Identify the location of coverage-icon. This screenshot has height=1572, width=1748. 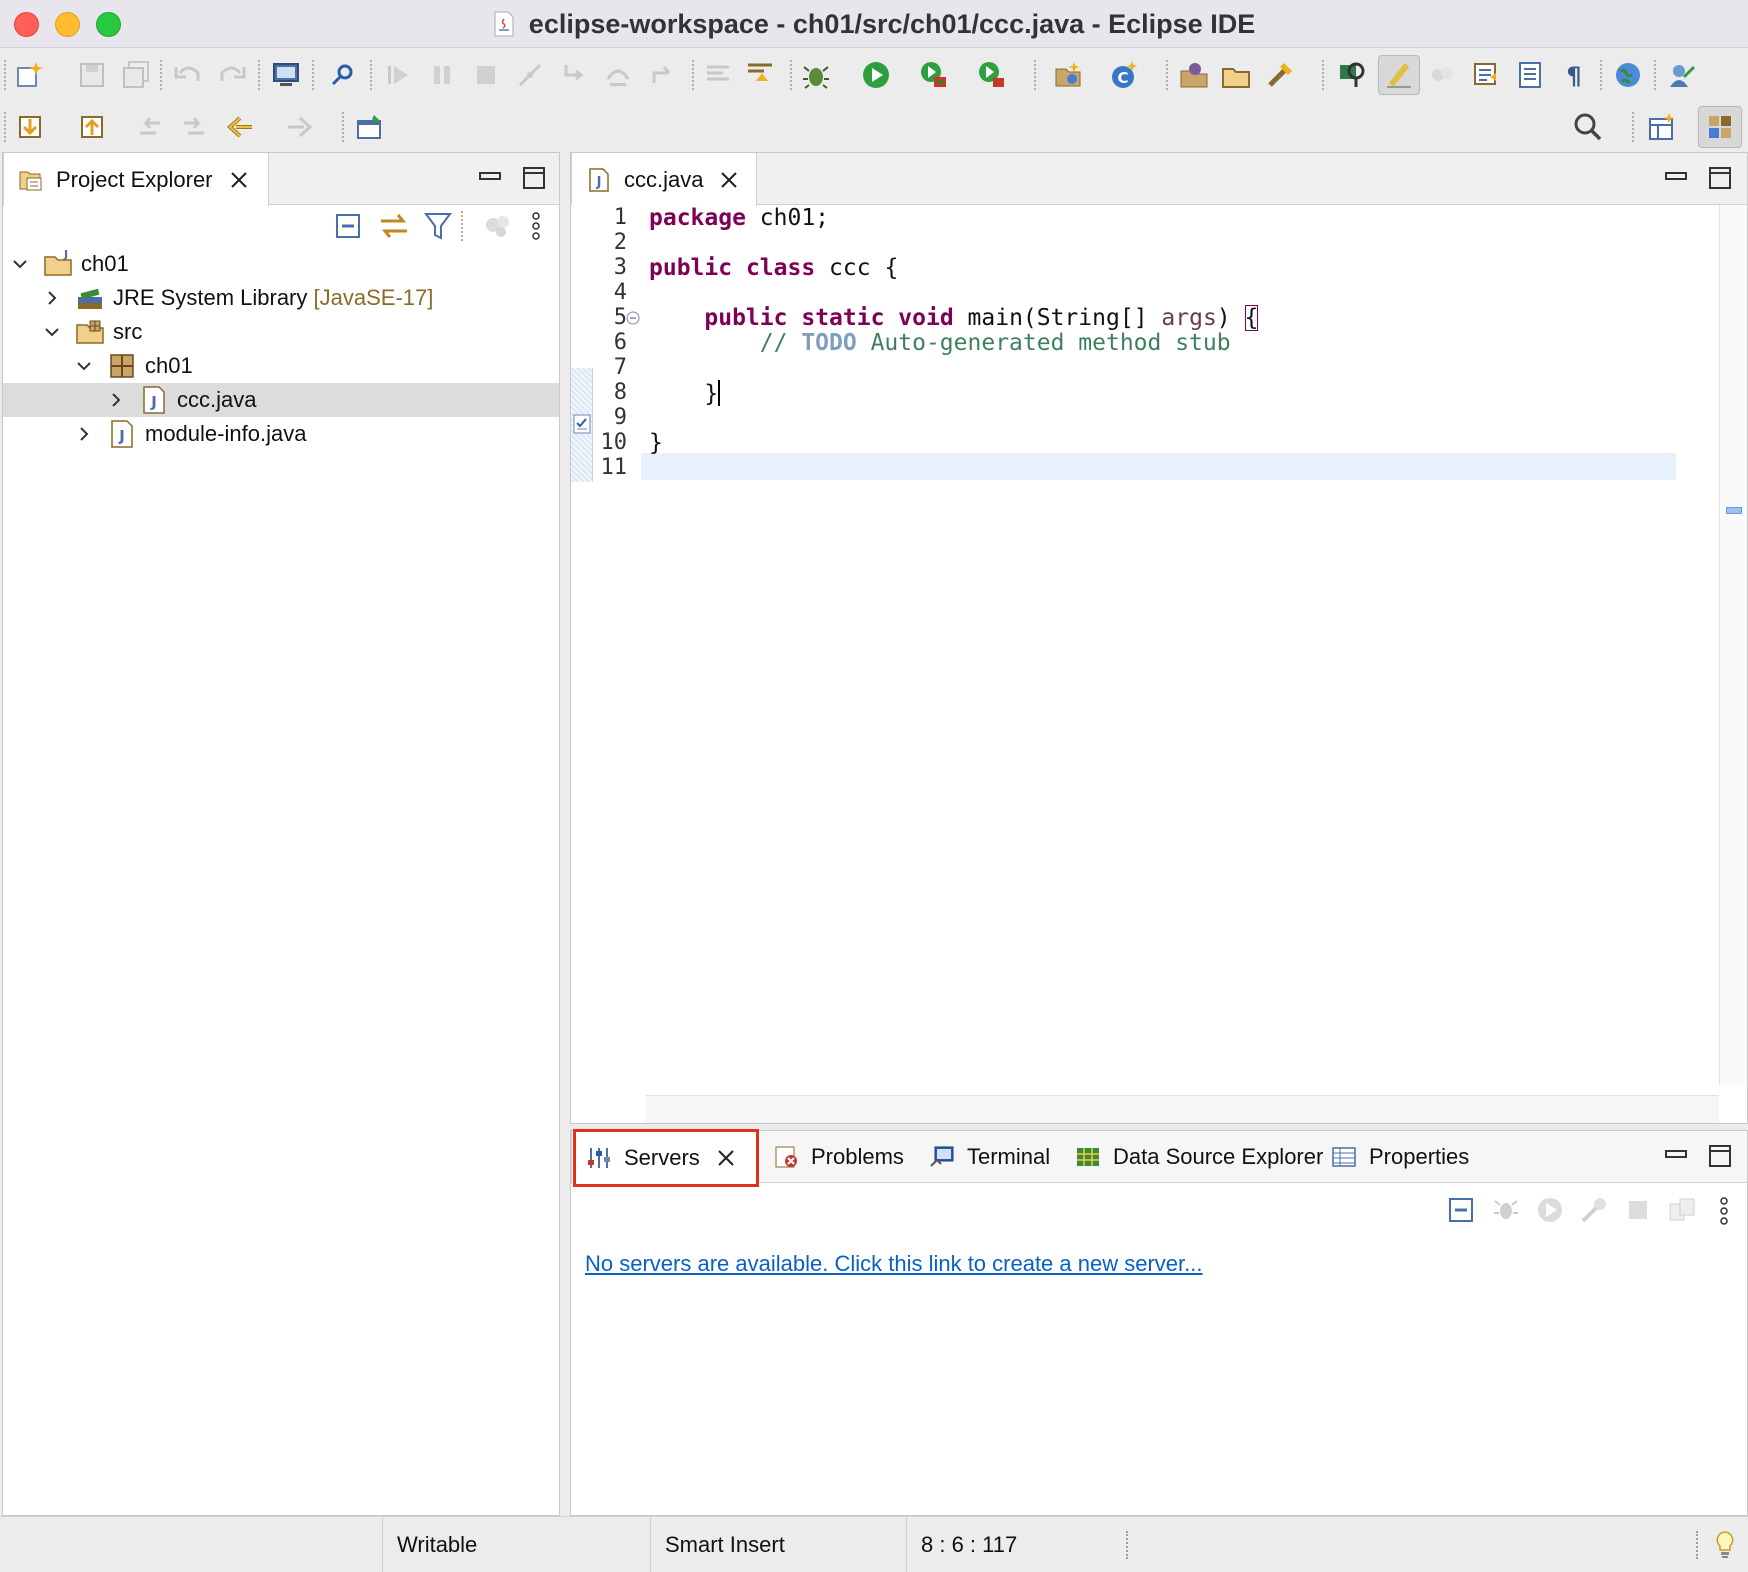
(934, 75).